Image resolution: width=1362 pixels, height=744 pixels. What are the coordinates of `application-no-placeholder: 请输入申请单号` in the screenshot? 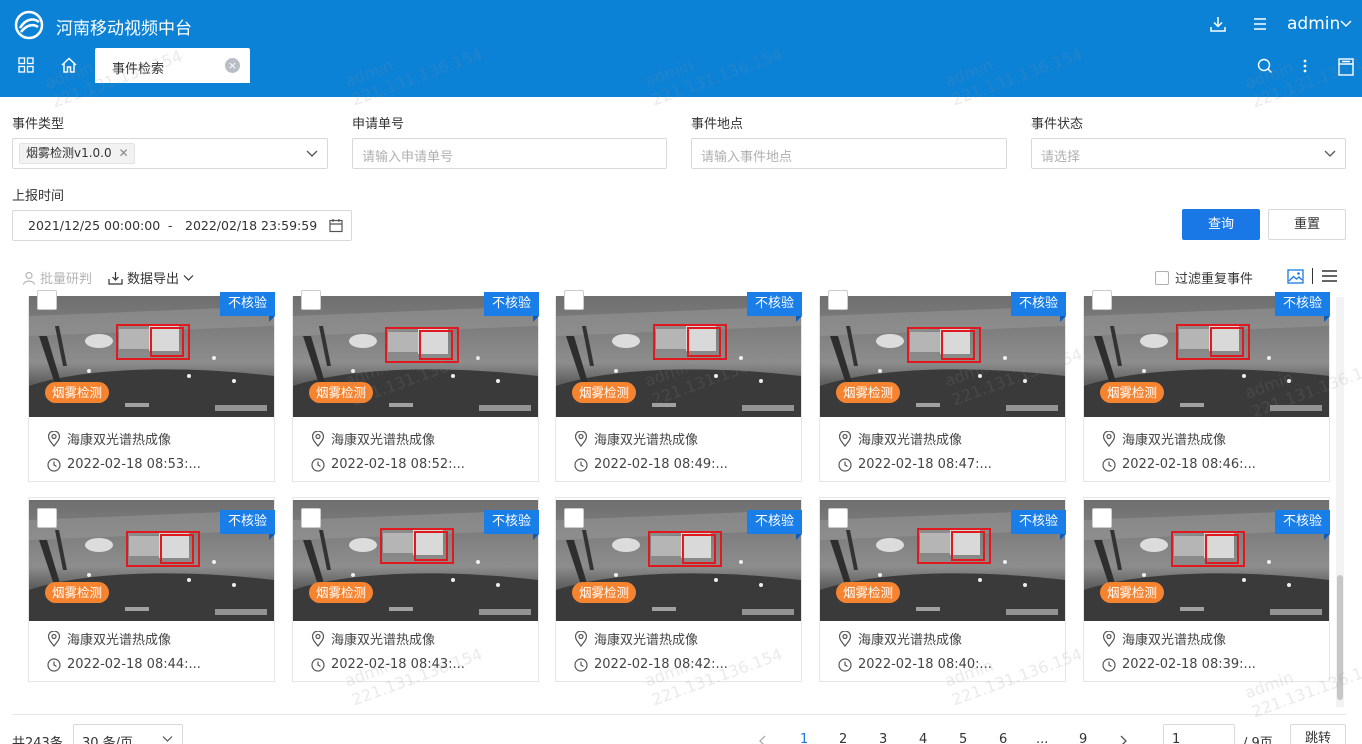 It's located at (408, 157).